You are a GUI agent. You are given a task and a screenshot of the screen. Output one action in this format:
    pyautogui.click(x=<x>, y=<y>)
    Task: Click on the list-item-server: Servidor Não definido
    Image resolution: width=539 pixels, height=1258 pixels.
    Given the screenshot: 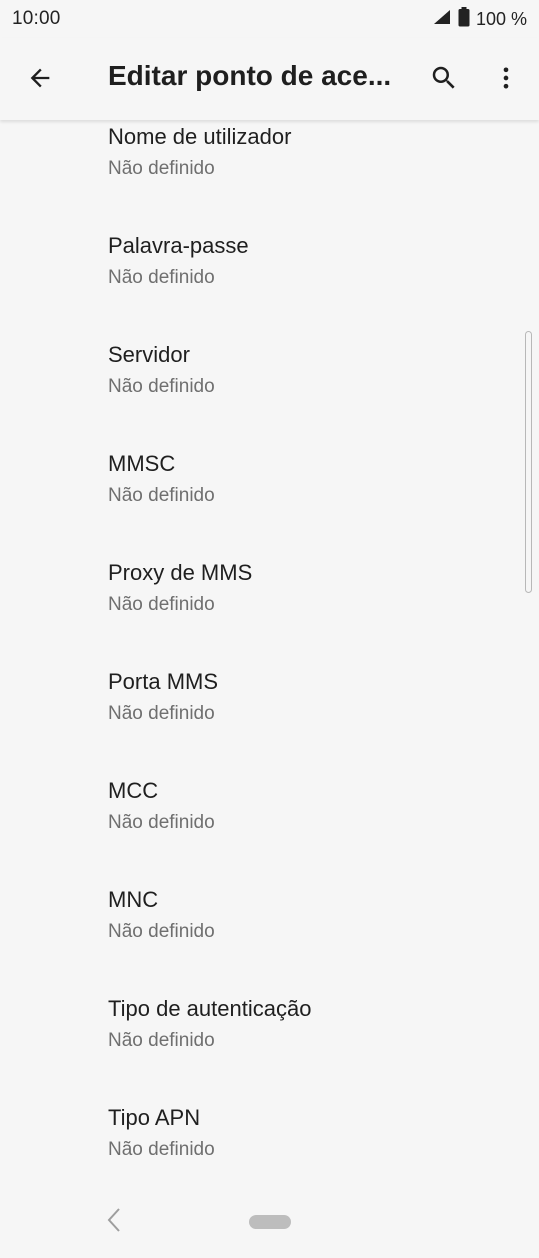 What is the action you would take?
    pyautogui.click(x=269, y=396)
    